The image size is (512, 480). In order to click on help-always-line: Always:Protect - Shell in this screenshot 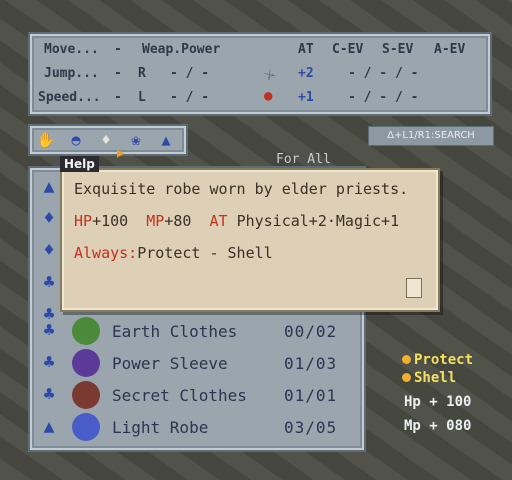, I will do `click(173, 253)`.